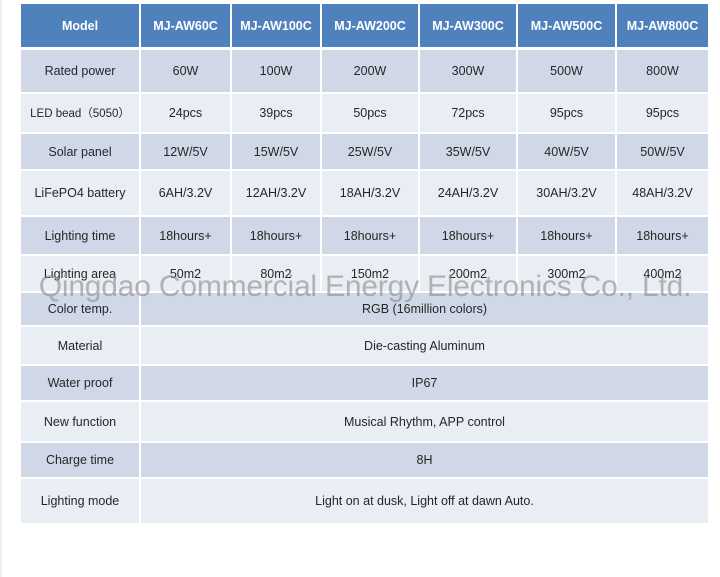 This screenshot has height=577, width=720. I want to click on row-label: Lighting time, so click(81, 236).